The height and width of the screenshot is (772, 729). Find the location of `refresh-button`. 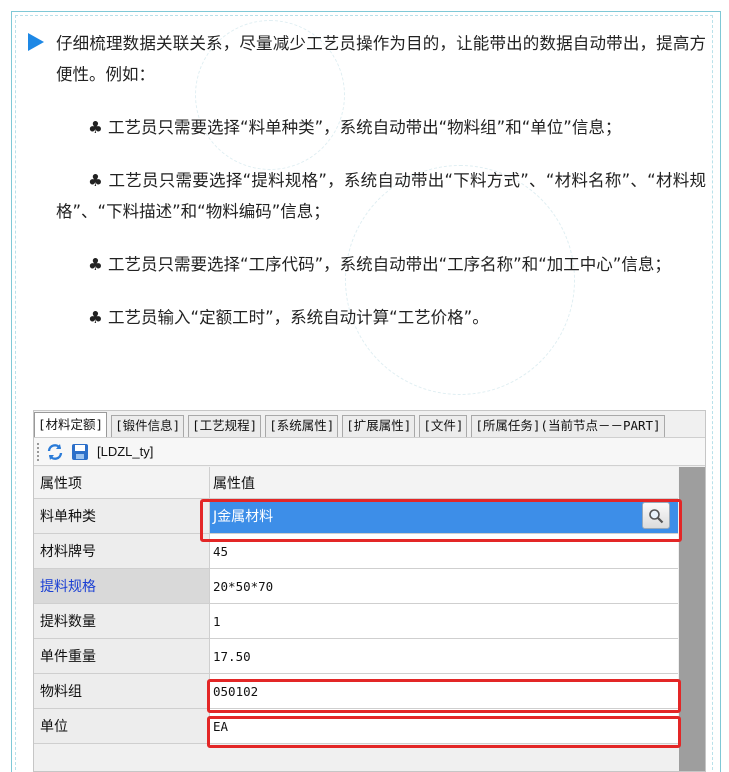

refresh-button is located at coordinates (55, 452).